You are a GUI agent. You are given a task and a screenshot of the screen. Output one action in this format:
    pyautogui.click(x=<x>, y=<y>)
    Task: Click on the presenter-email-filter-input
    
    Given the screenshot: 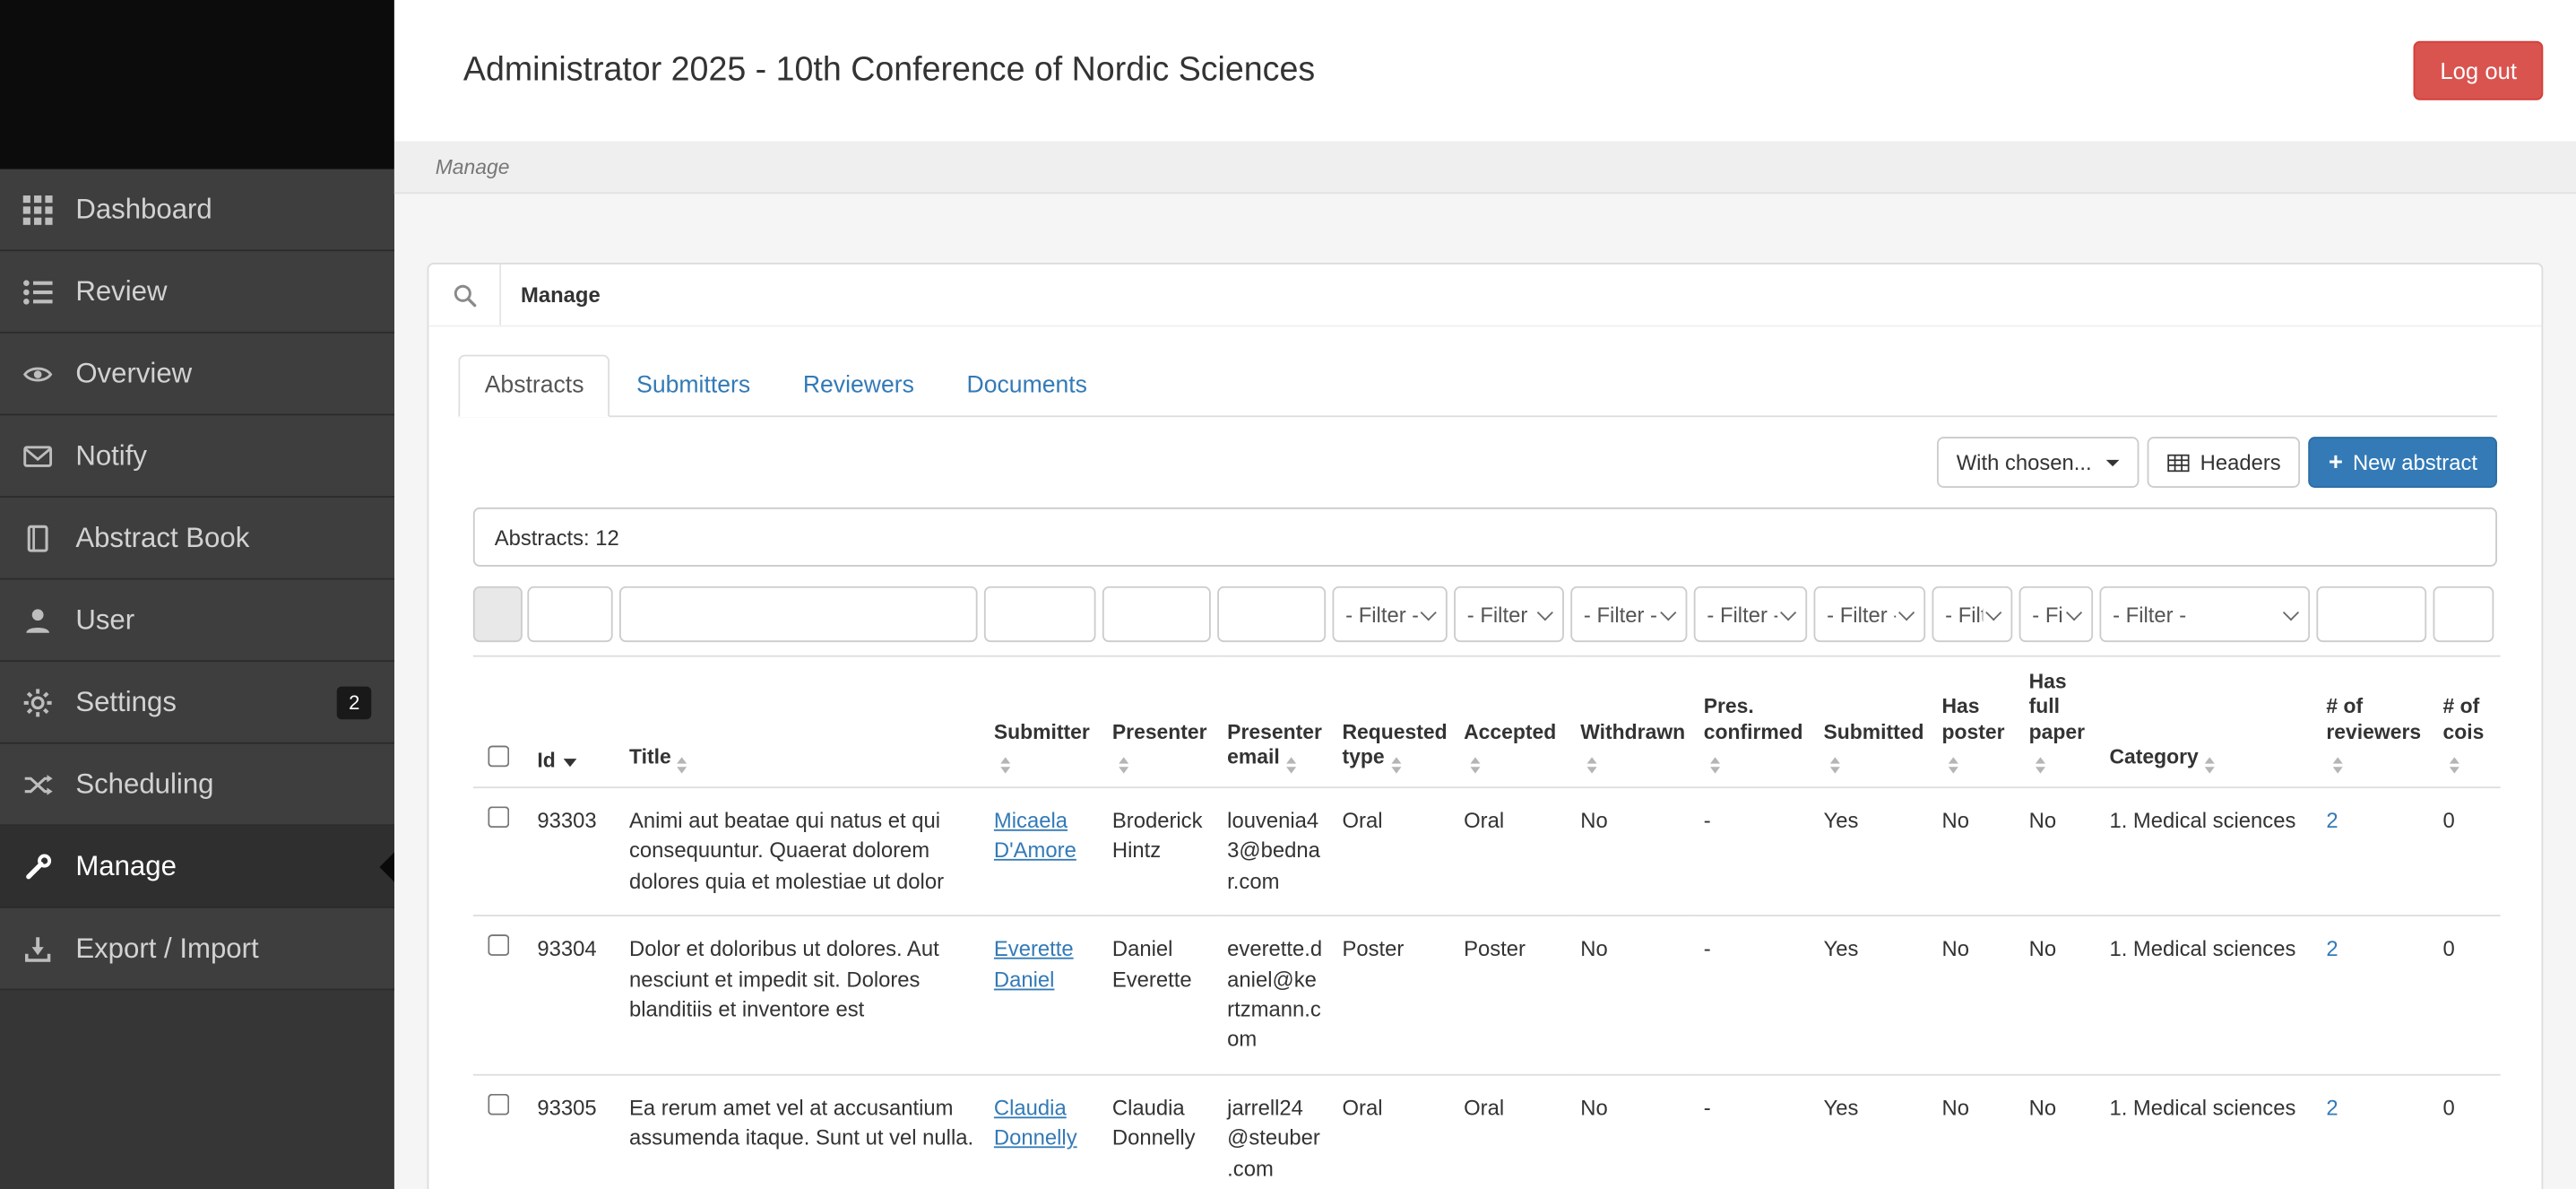 What is the action you would take?
    pyautogui.click(x=1272, y=614)
    